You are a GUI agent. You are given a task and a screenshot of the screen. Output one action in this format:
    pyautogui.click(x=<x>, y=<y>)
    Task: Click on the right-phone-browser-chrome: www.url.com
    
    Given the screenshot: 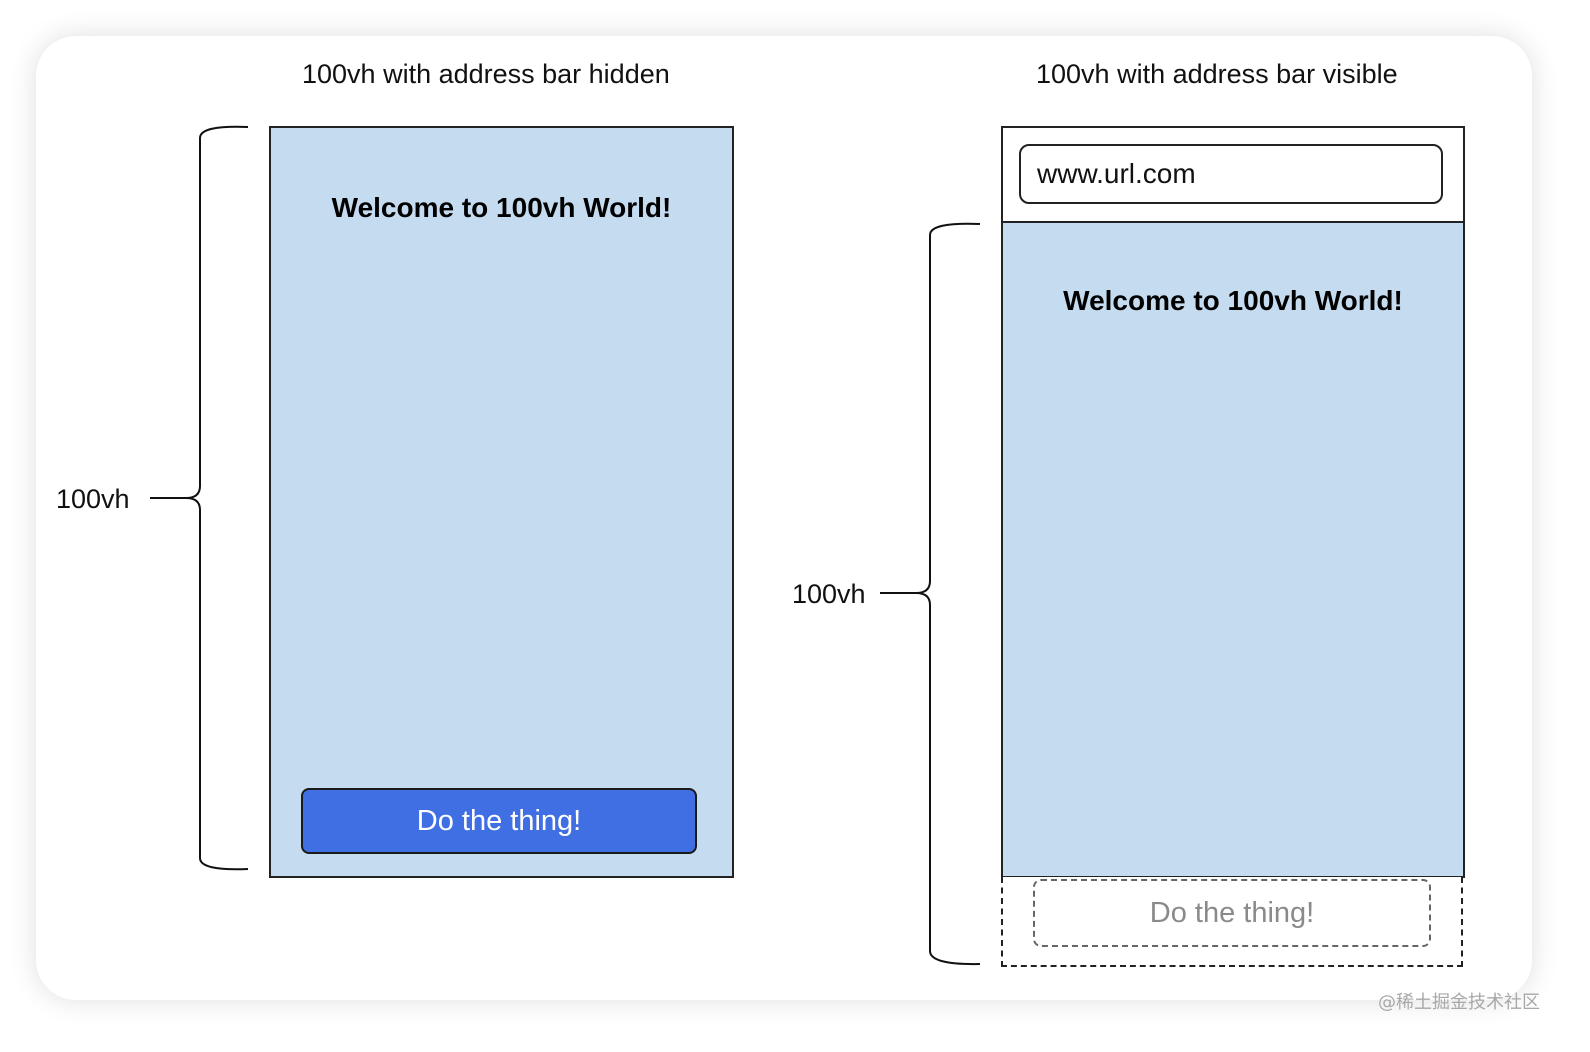 What is the action you would take?
    pyautogui.click(x=1233, y=173)
    